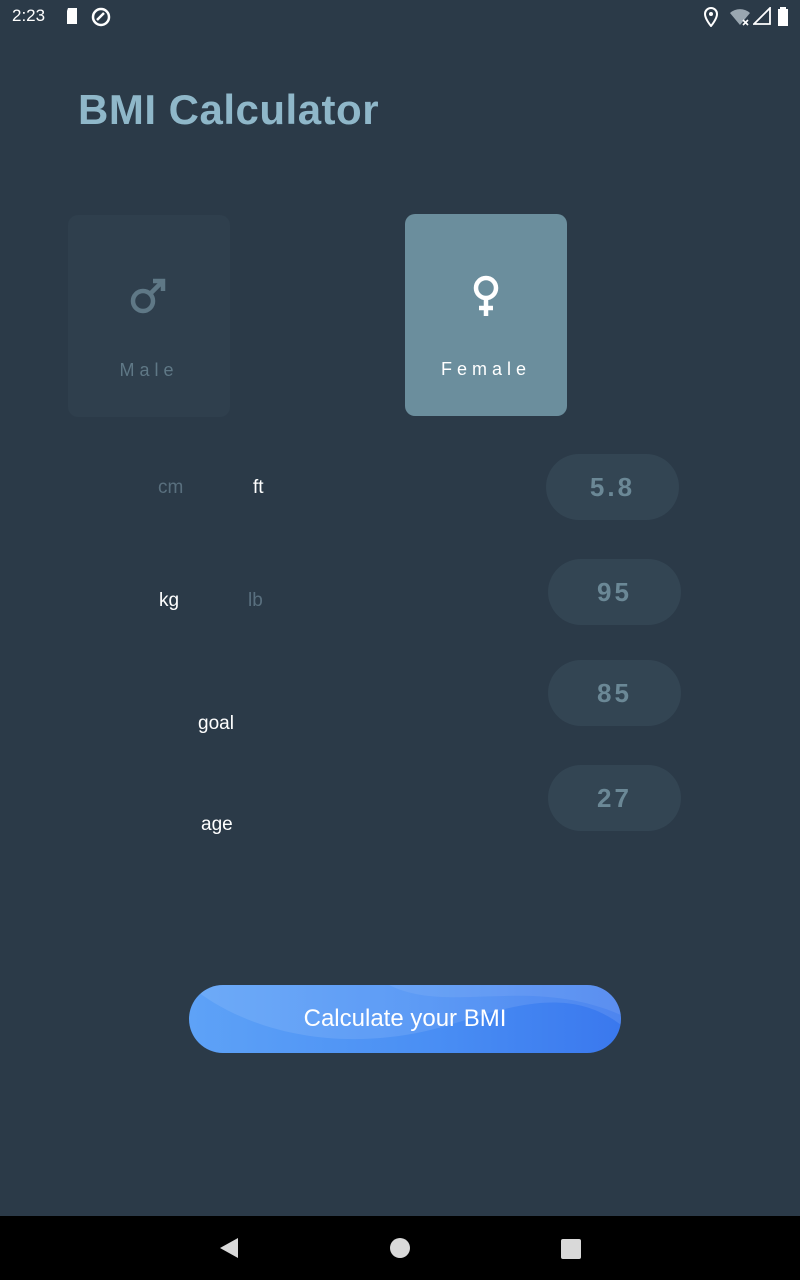  What do you see at coordinates (169, 601) in the screenshot?
I see `weight-unit-kg: kg` at bounding box center [169, 601].